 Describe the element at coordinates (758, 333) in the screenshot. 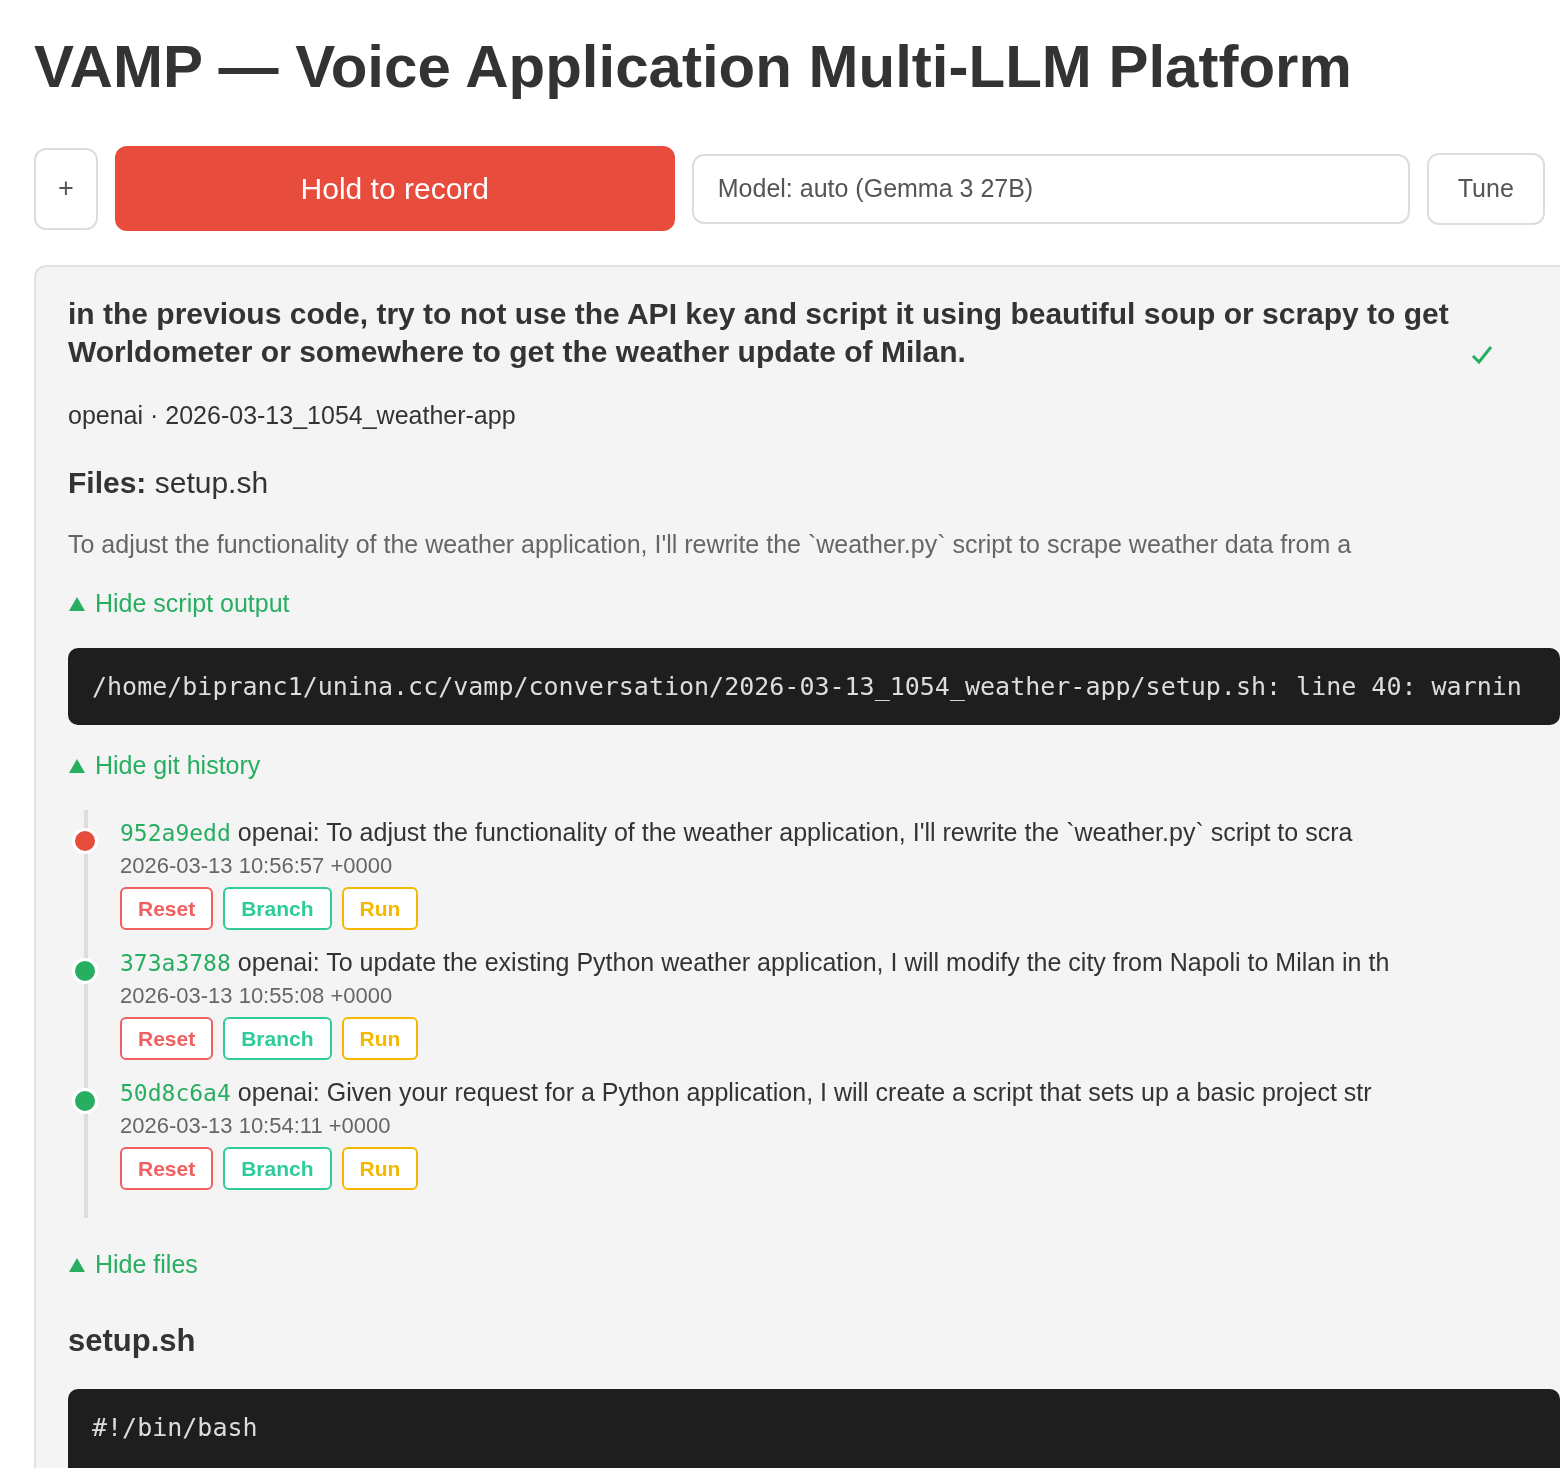

I see `prompt-text: in the previous code, try to not use the API key and script it using beautiful soup or scrapy to get Worldometer or somewhere to get the weather update of Milan.` at that location.